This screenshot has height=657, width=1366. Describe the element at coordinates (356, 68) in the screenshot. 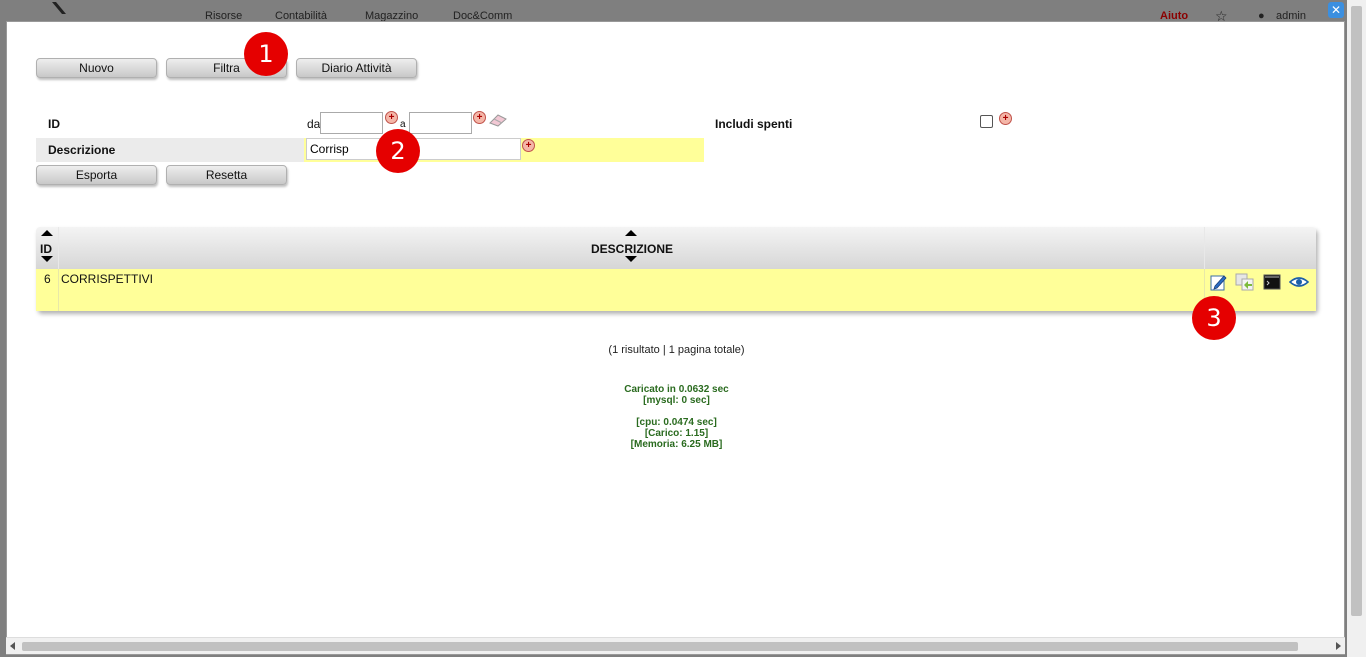

I see `activity-log-button: Diario Attività` at that location.